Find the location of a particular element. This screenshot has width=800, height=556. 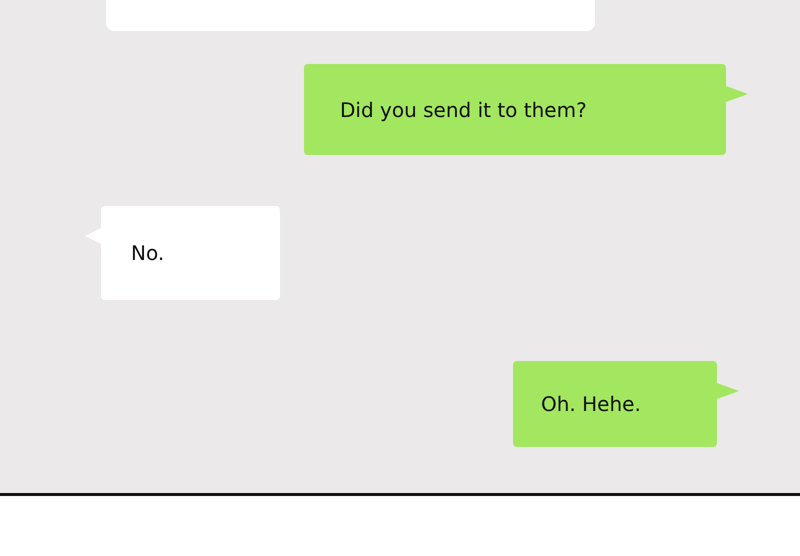

message-text: Did you send it to them? is located at coordinates (463, 110).